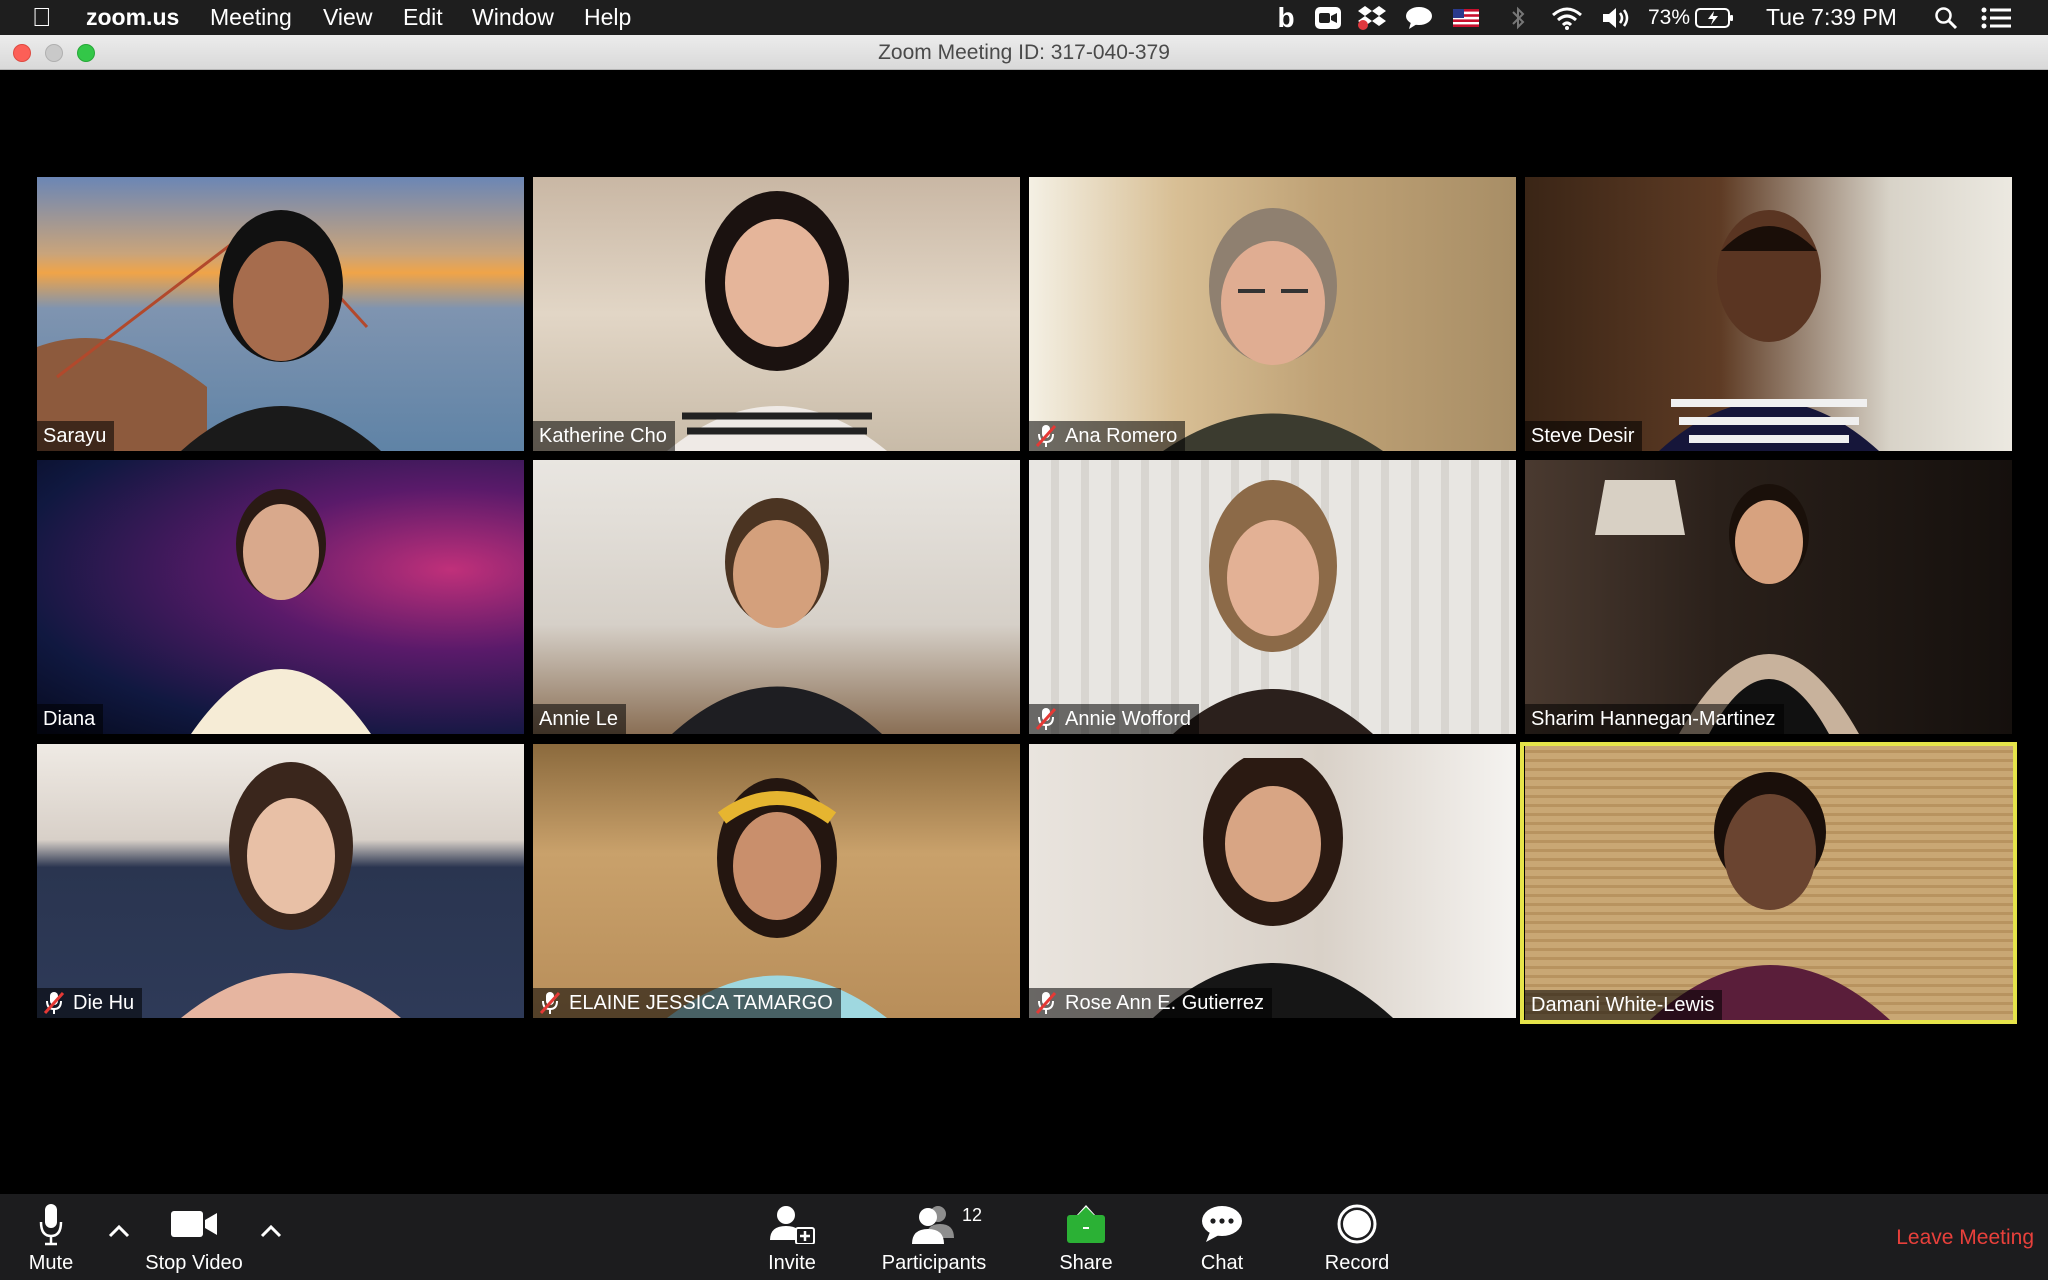 Image resolution: width=2048 pixels, height=1280 pixels. Describe the element at coordinates (194, 1237) in the screenshot. I see `stop-video-button: Stop Video` at that location.